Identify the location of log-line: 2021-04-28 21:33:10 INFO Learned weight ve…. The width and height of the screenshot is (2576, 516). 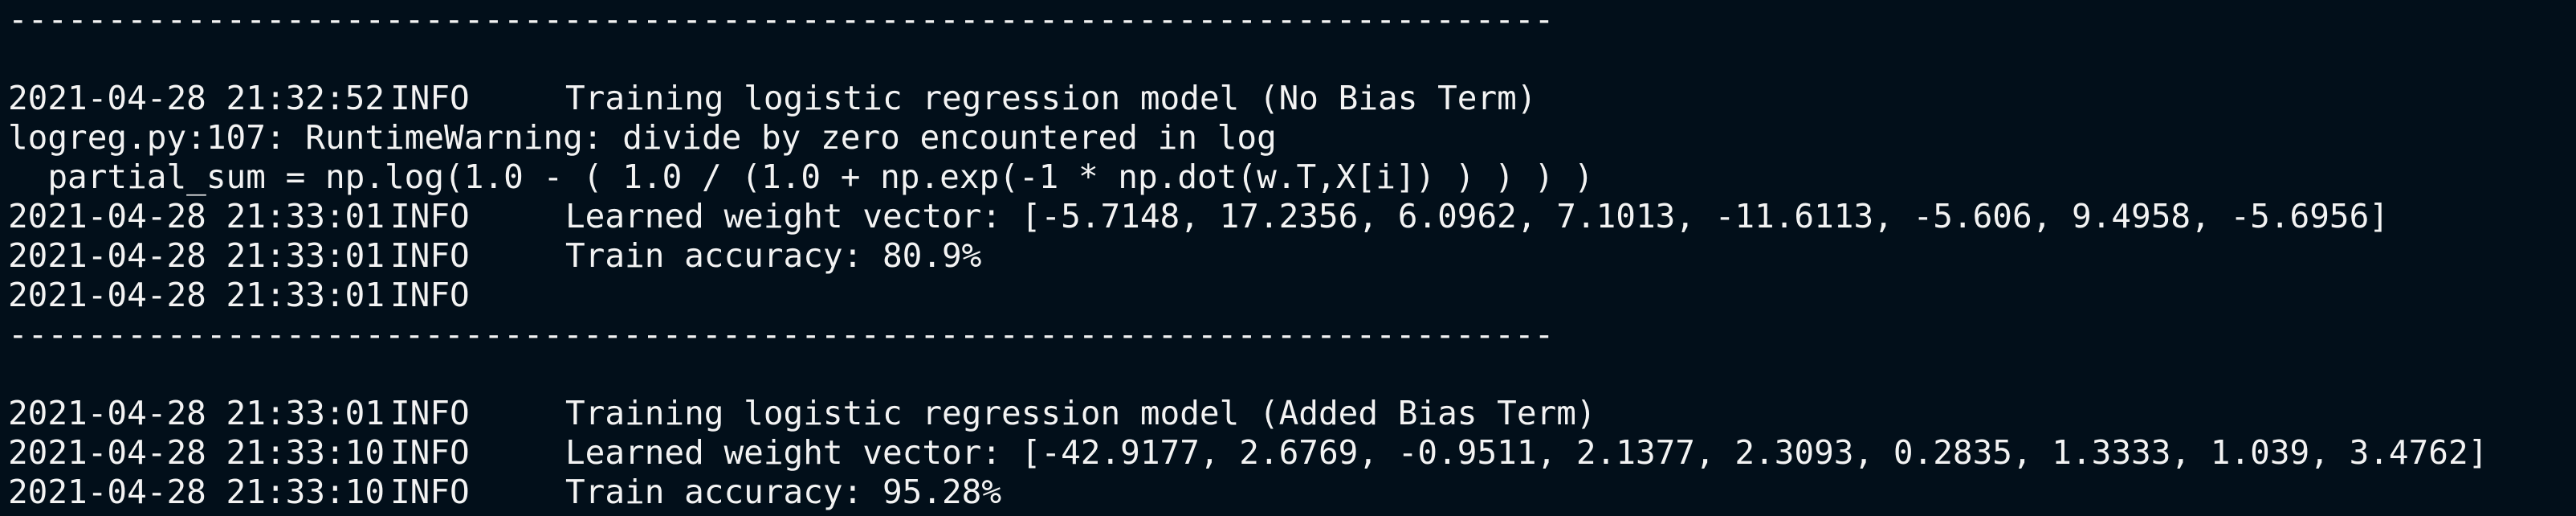
(1248, 453).